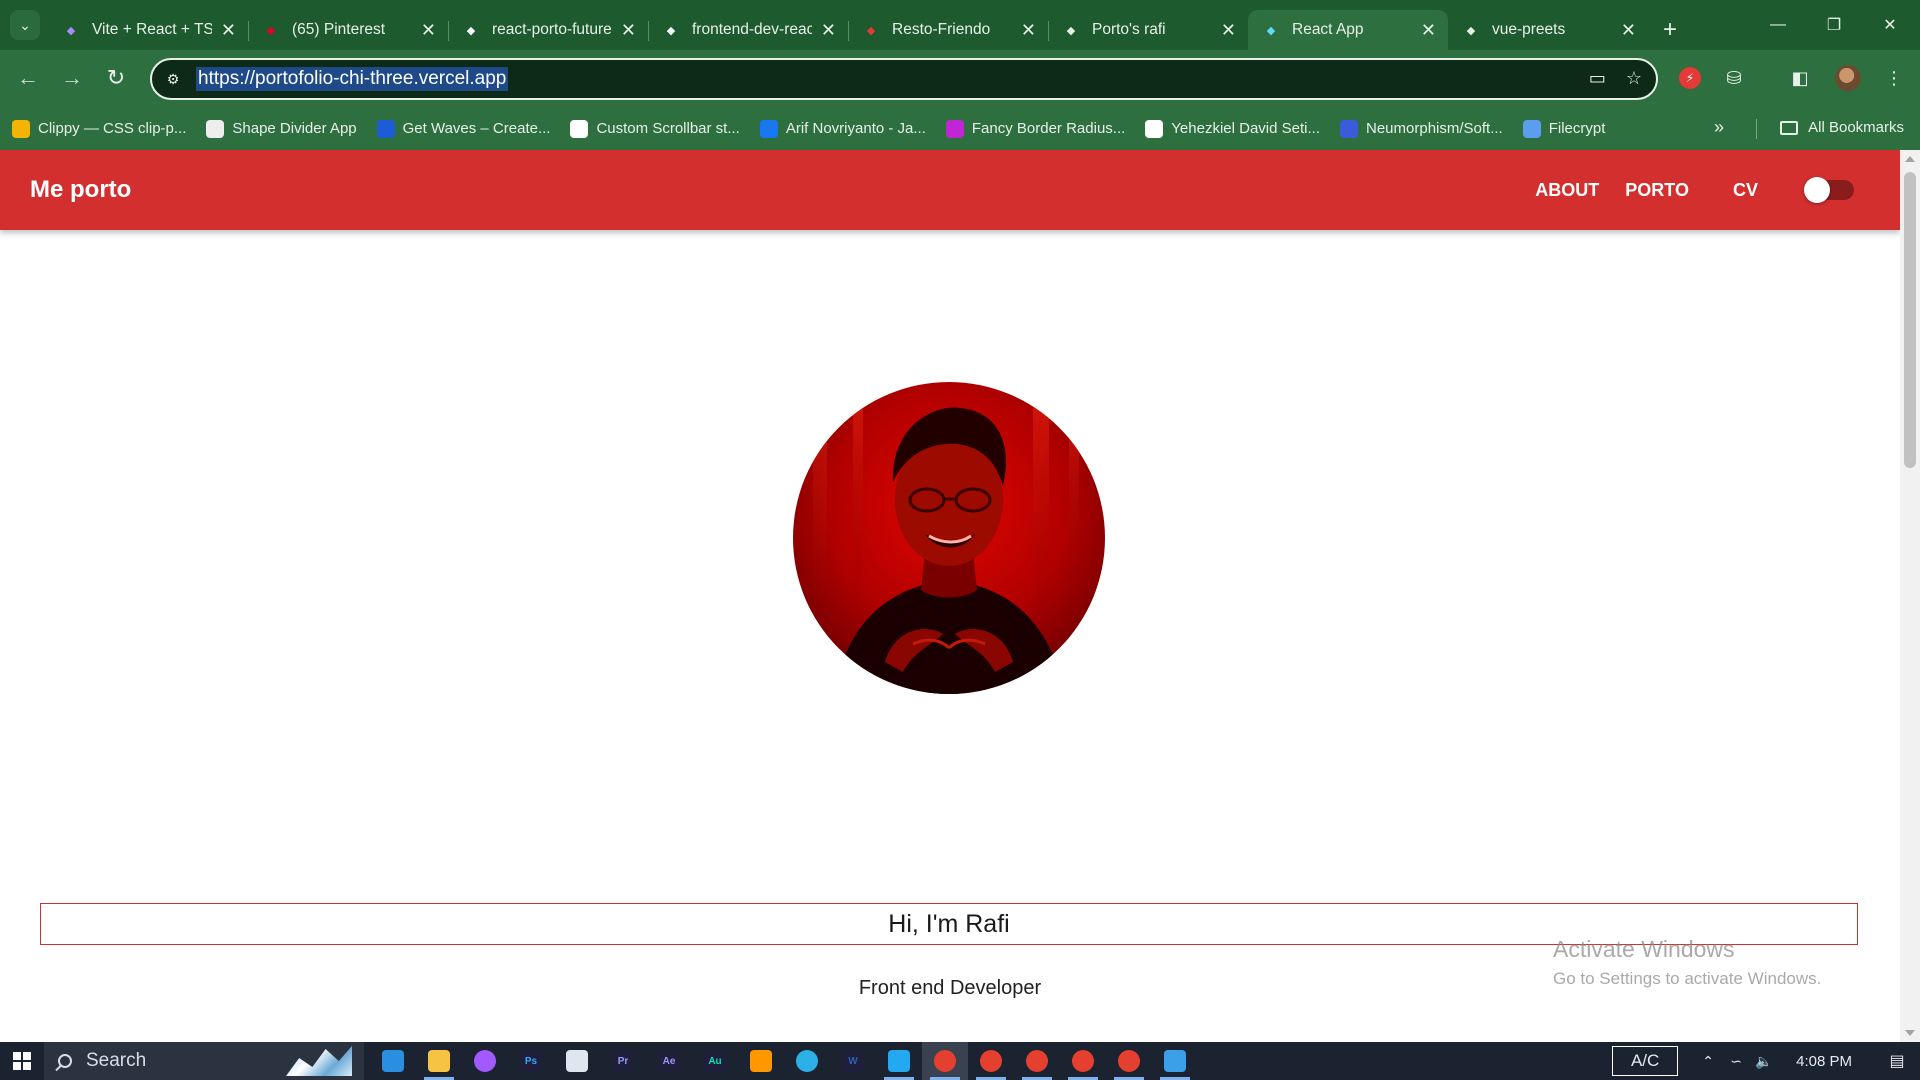 This screenshot has height=1080, width=1920. I want to click on browser-tab: ◆ (65) Pinterest ✕, so click(348, 30).